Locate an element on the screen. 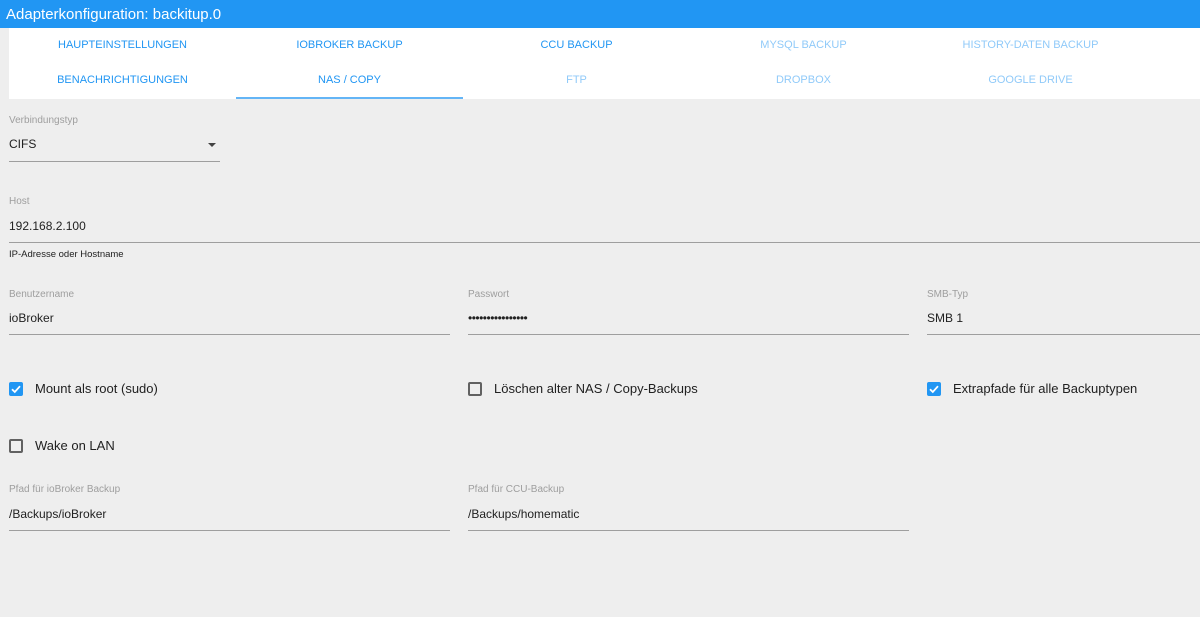  smb-type-label: SMB-Typ is located at coordinates (948, 294).